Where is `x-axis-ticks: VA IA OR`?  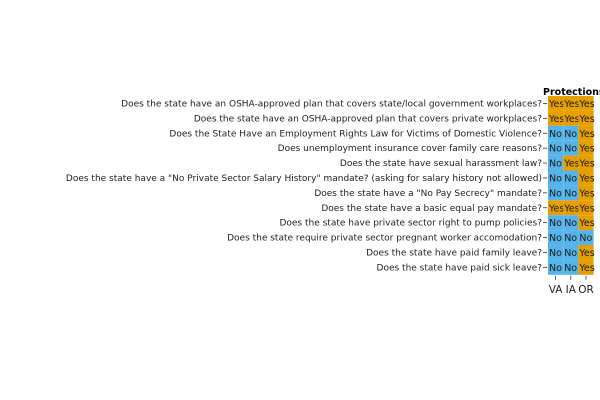 x-axis-ticks: VA IA OR is located at coordinates (571, 285).